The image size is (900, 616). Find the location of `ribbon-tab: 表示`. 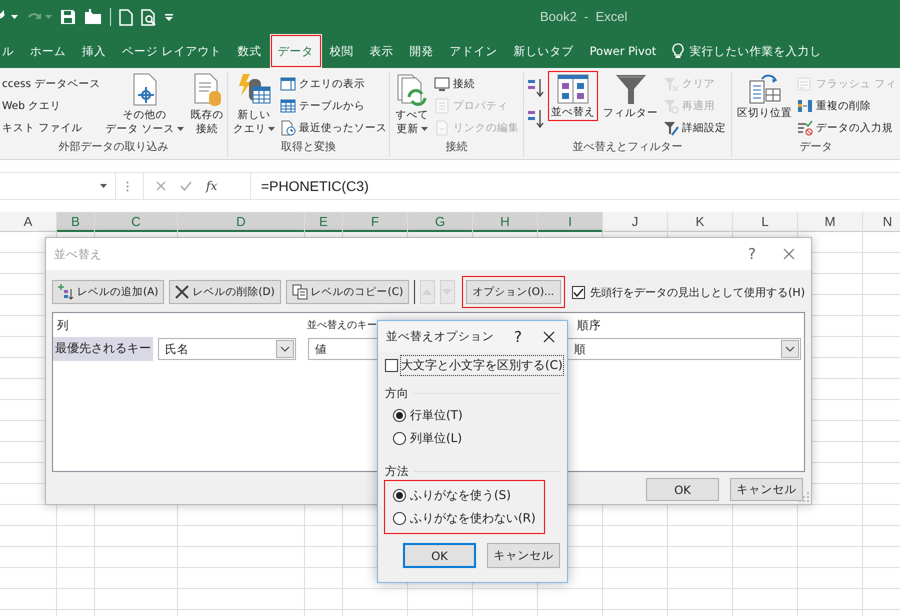

ribbon-tab: 表示 is located at coordinates (382, 51).